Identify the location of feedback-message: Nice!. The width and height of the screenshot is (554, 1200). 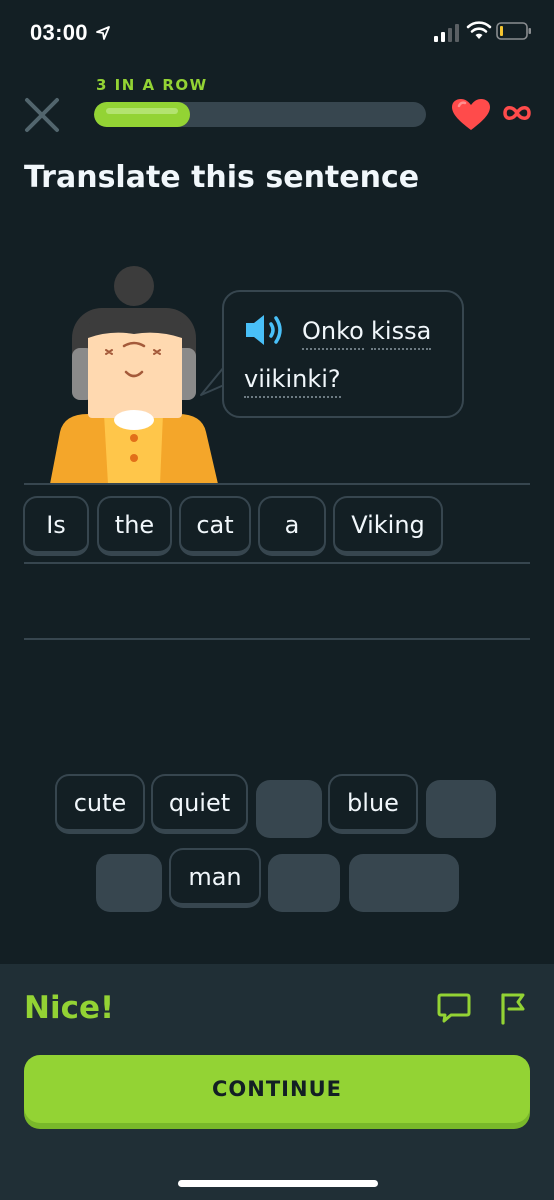
(69, 1008).